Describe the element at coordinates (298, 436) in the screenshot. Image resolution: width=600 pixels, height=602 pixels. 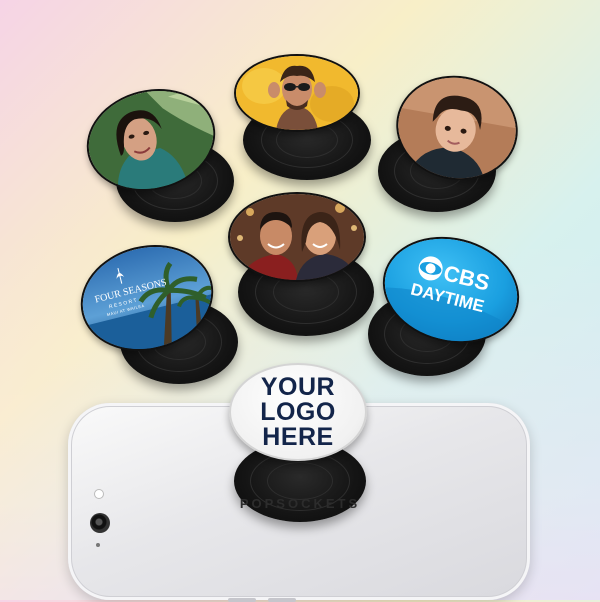
I see `custom-logo-line-3: HERE` at that location.